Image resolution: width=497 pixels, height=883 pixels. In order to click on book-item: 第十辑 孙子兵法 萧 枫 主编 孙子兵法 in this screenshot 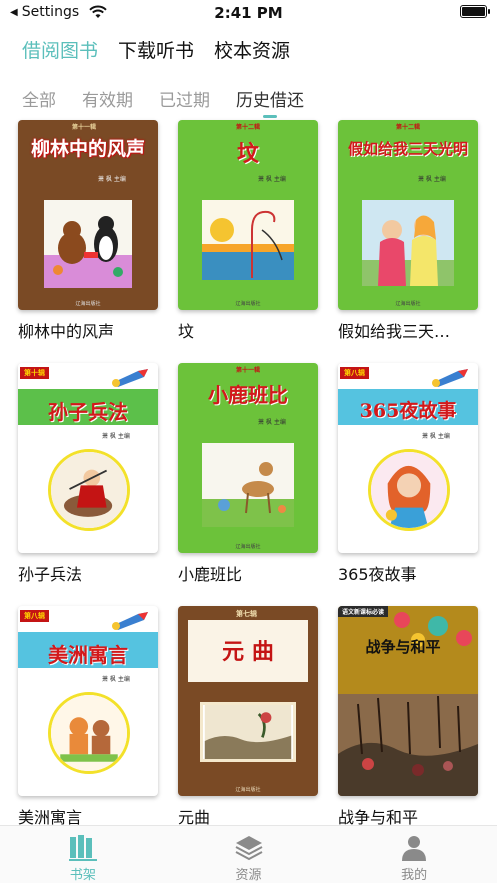, I will do `click(88, 484)`.